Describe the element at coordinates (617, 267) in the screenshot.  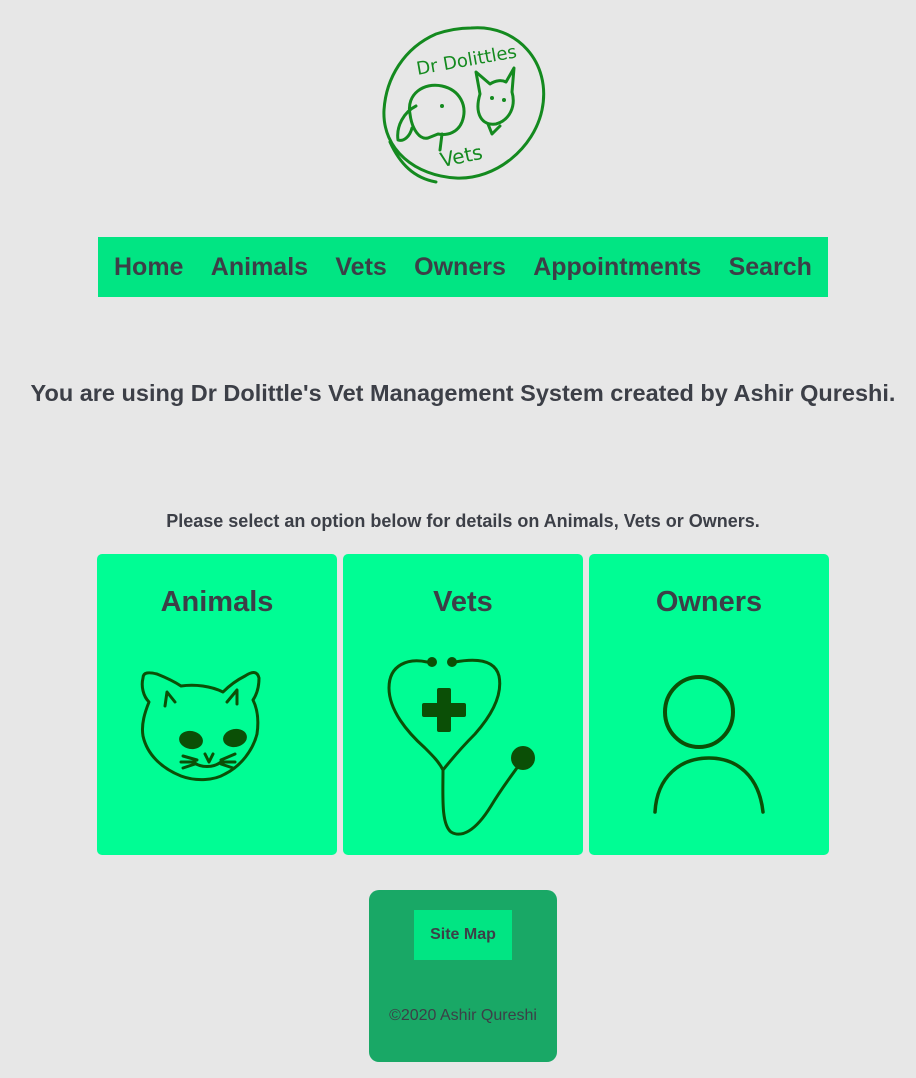
I see `nav-appointments-link: Appointments` at that location.